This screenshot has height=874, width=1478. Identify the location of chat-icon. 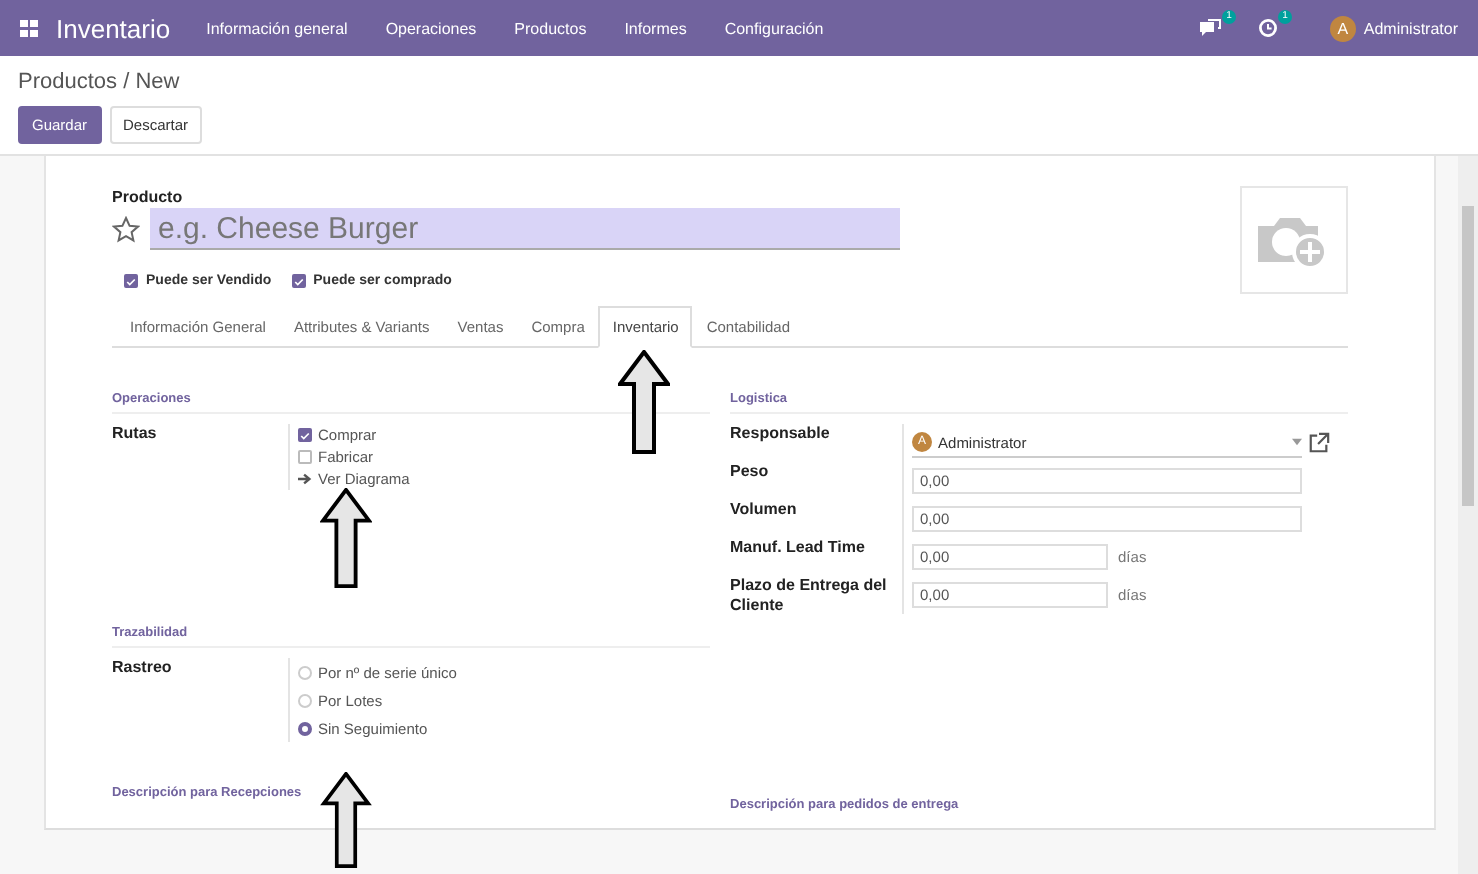
(1209, 28).